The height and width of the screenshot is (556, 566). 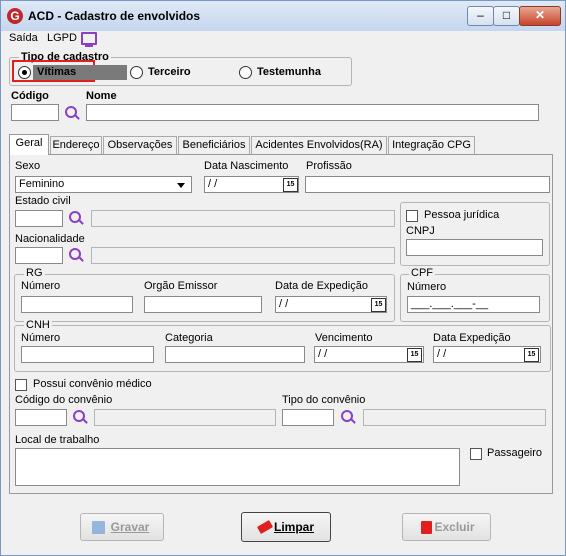 I want to click on tipo-convenio-desc-input, so click(x=454, y=417).